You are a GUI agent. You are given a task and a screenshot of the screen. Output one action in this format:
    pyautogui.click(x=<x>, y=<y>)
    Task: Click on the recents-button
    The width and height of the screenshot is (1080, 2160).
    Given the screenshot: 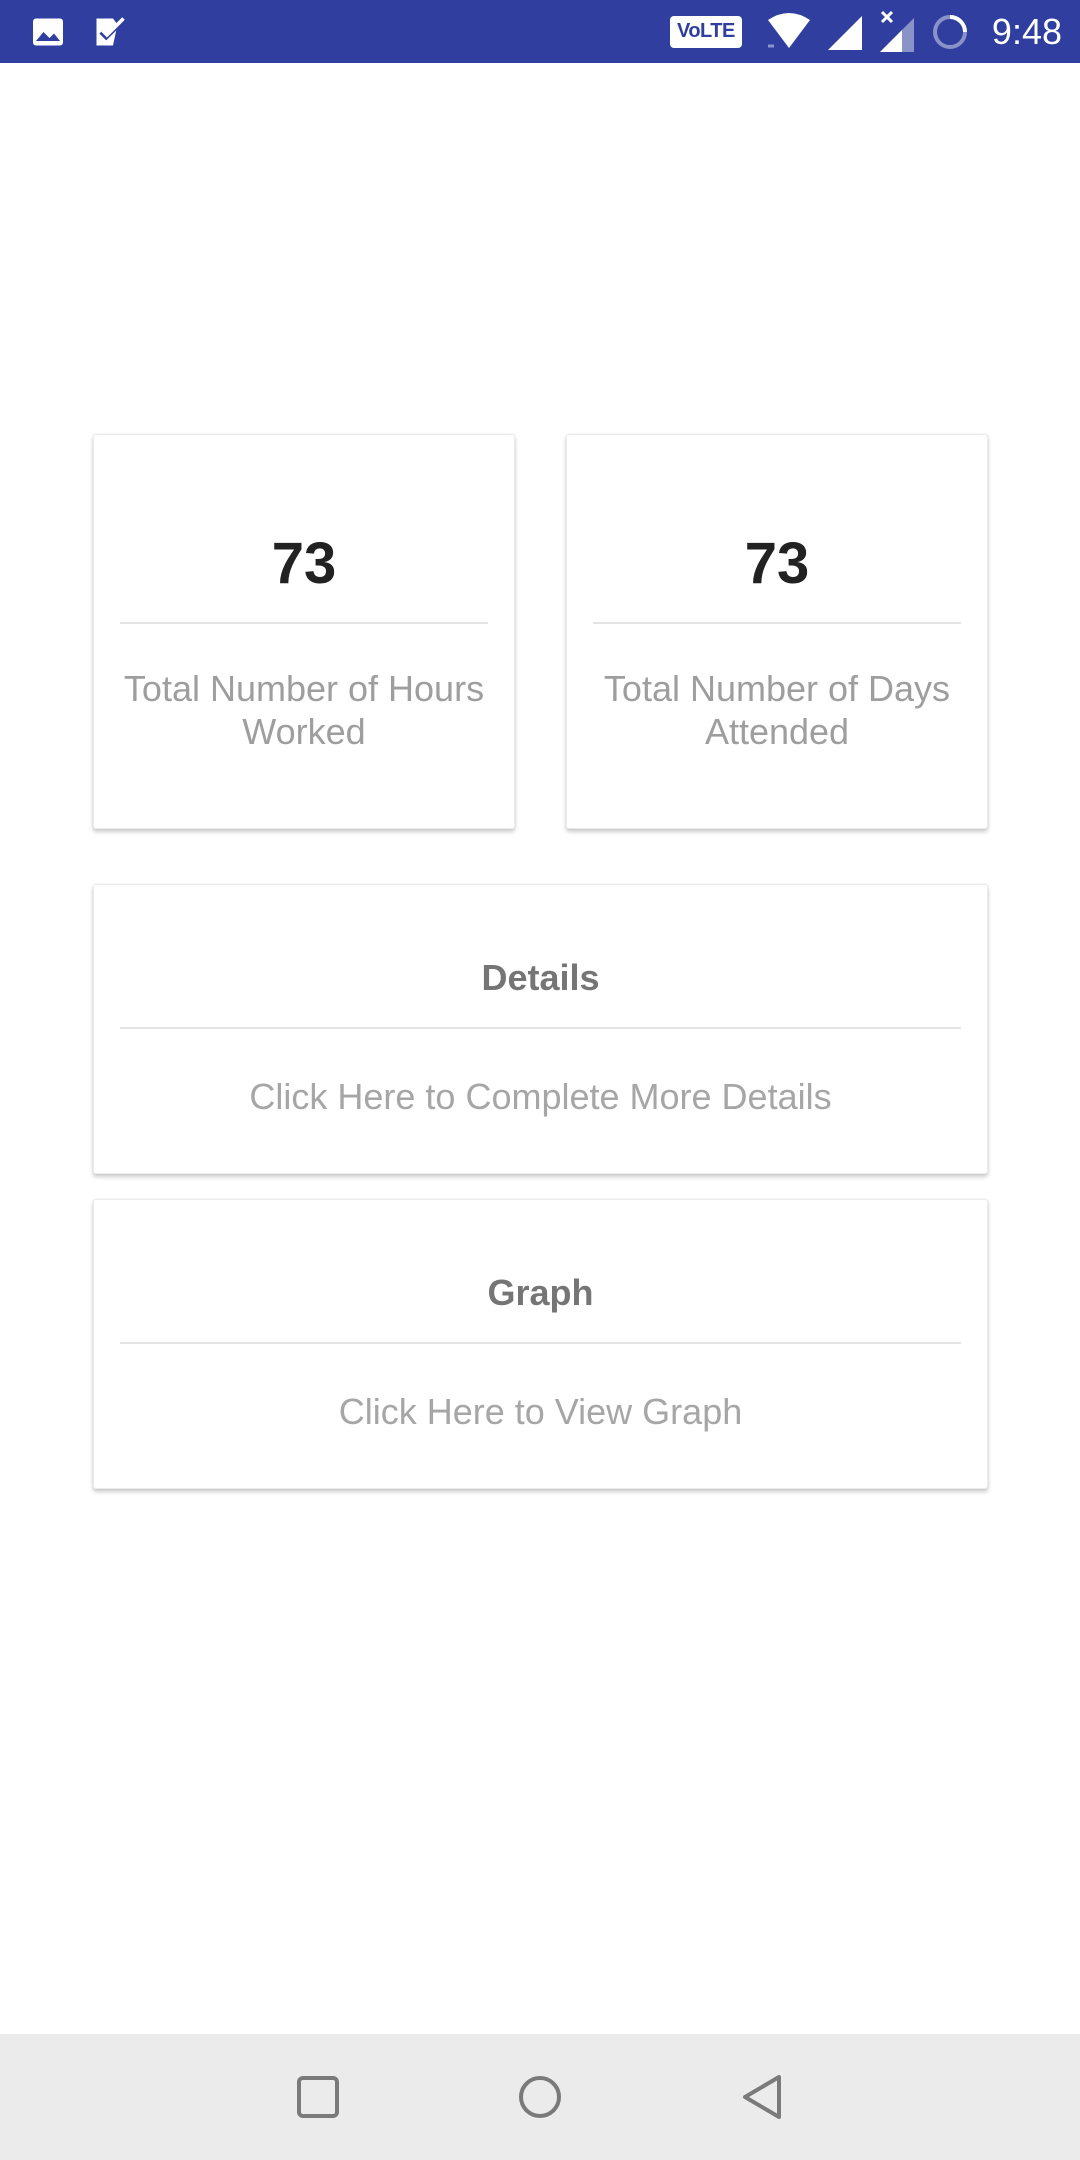 What is the action you would take?
    pyautogui.click(x=318, y=2097)
    